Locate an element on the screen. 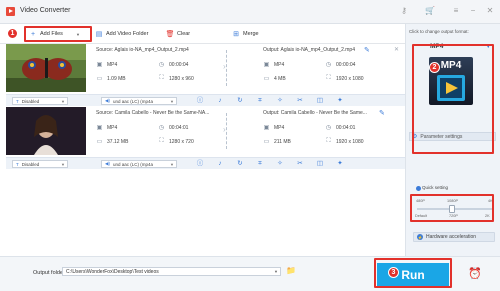  remove-file-icon: ✕ is located at coordinates (396, 49).